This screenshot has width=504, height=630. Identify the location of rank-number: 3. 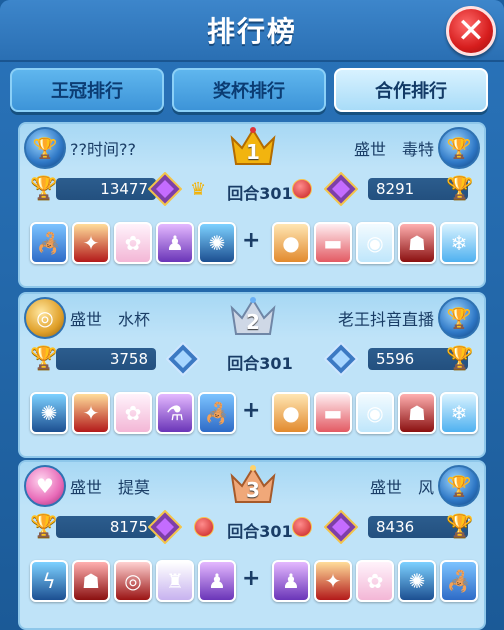
(253, 490).